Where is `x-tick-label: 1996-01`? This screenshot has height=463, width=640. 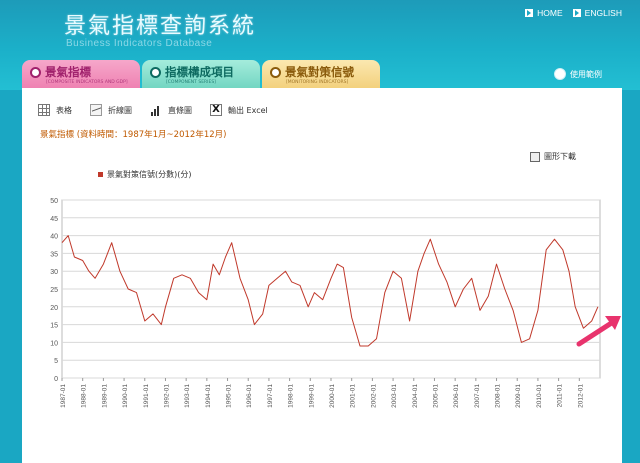
x-tick-label: 1996-01 is located at coordinates (249, 396).